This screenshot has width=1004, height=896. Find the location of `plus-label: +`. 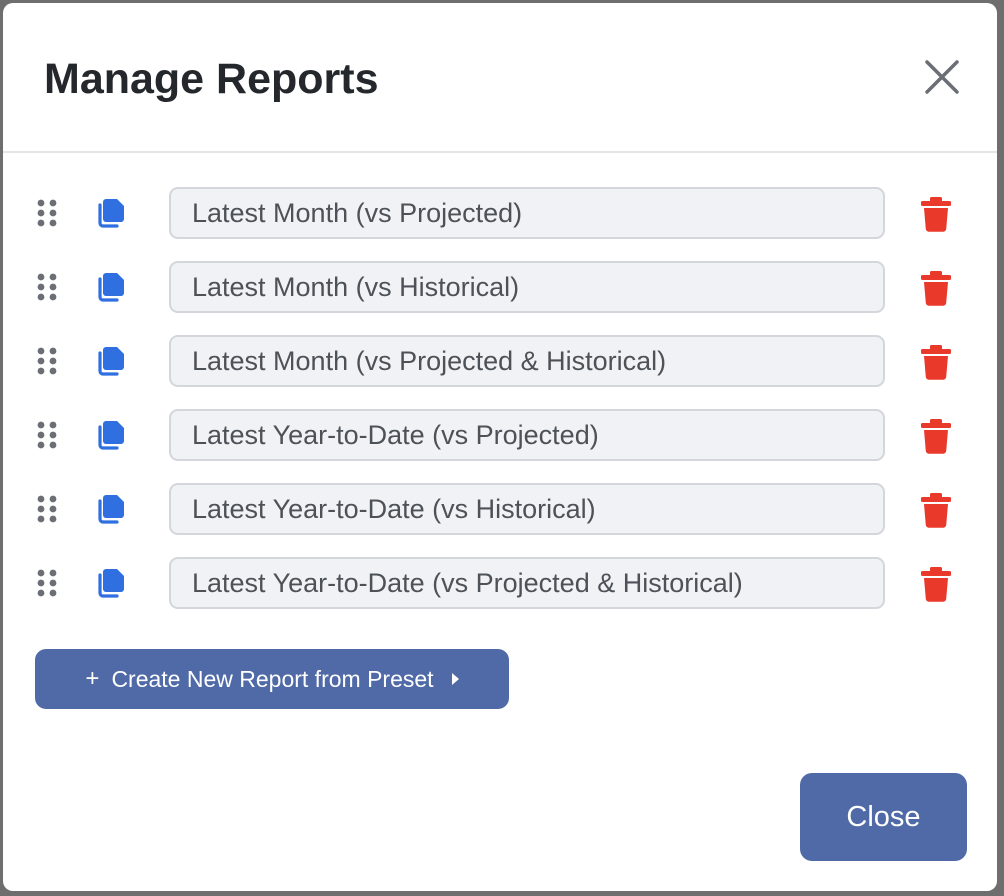

plus-label: + is located at coordinates (92, 678).